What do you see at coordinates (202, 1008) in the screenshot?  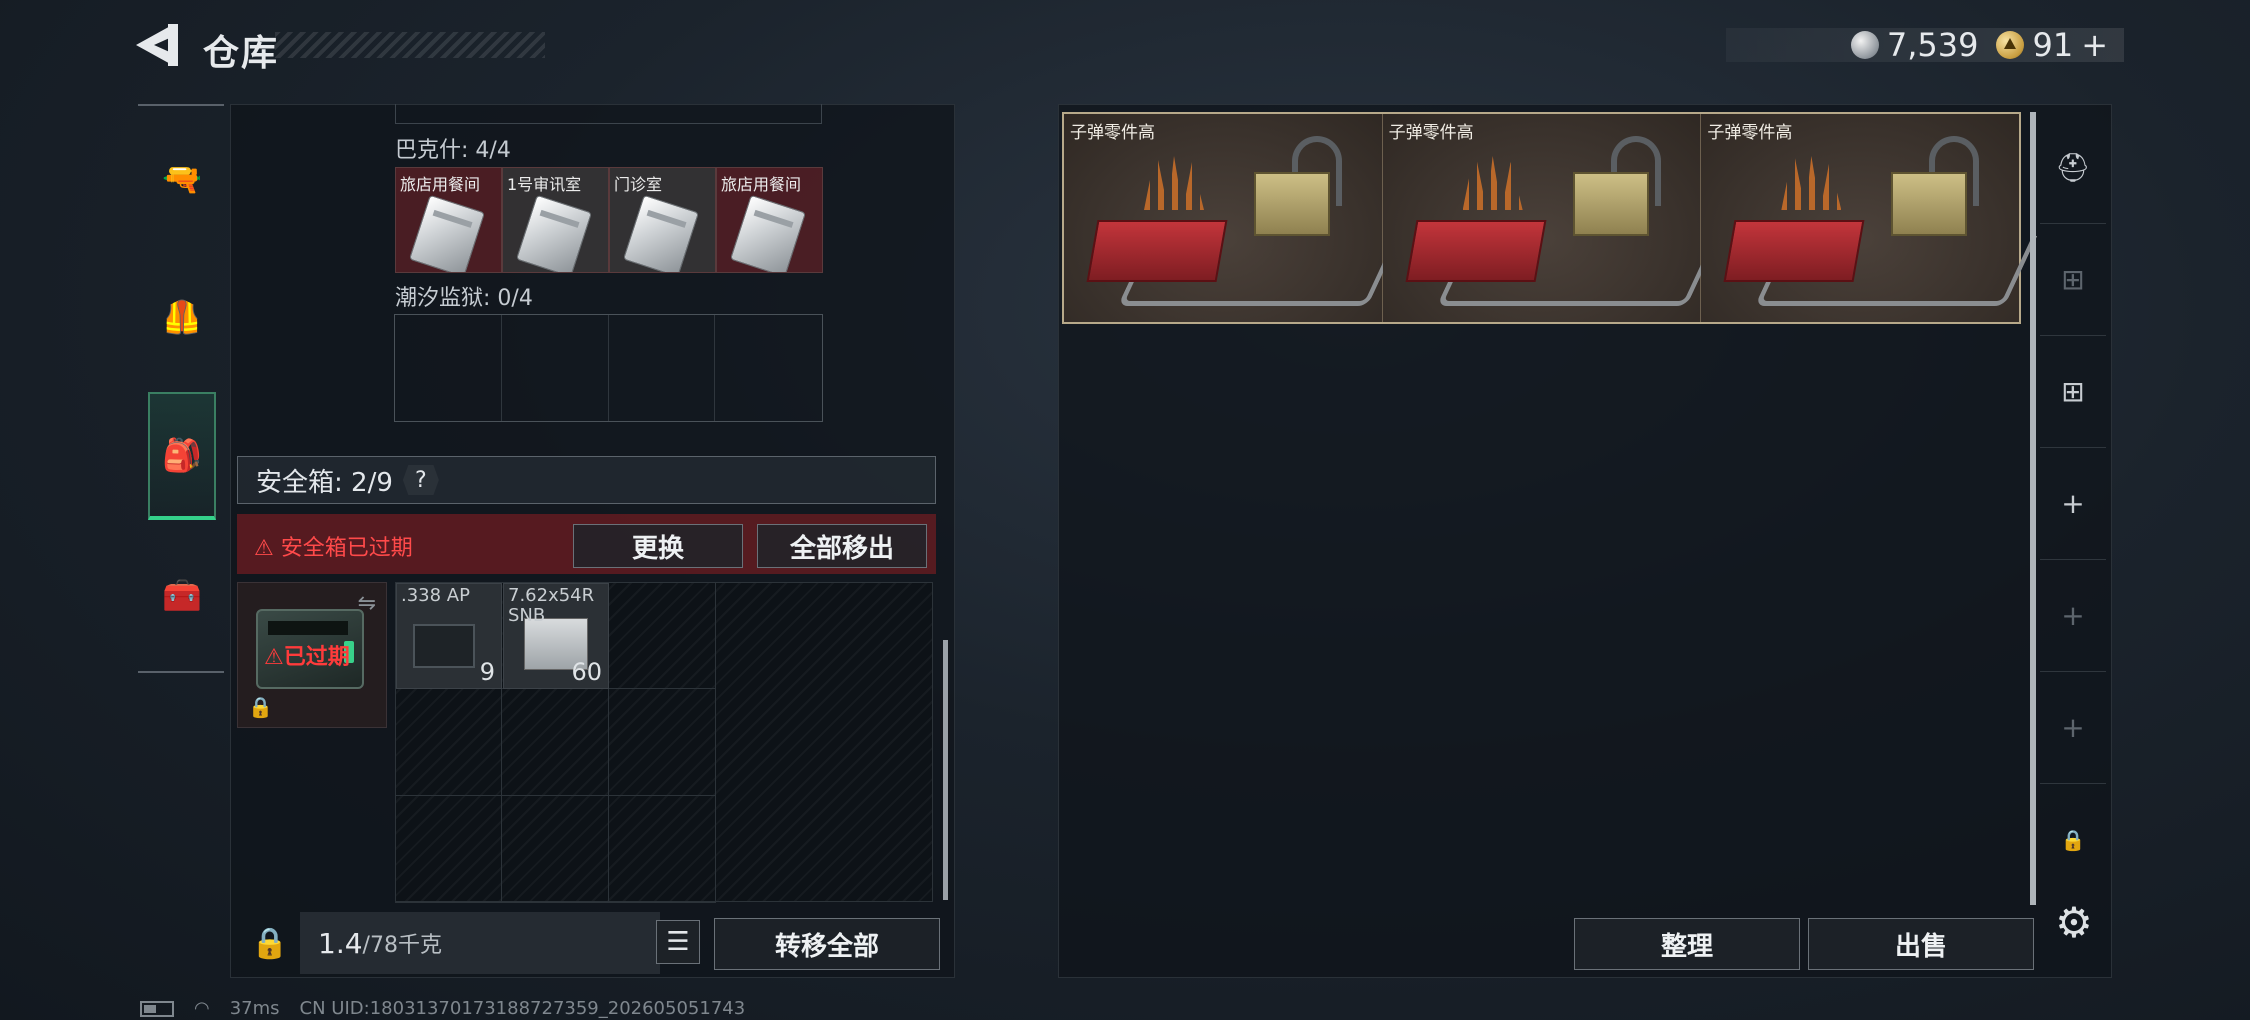 I see `wifi-icon: ◠` at bounding box center [202, 1008].